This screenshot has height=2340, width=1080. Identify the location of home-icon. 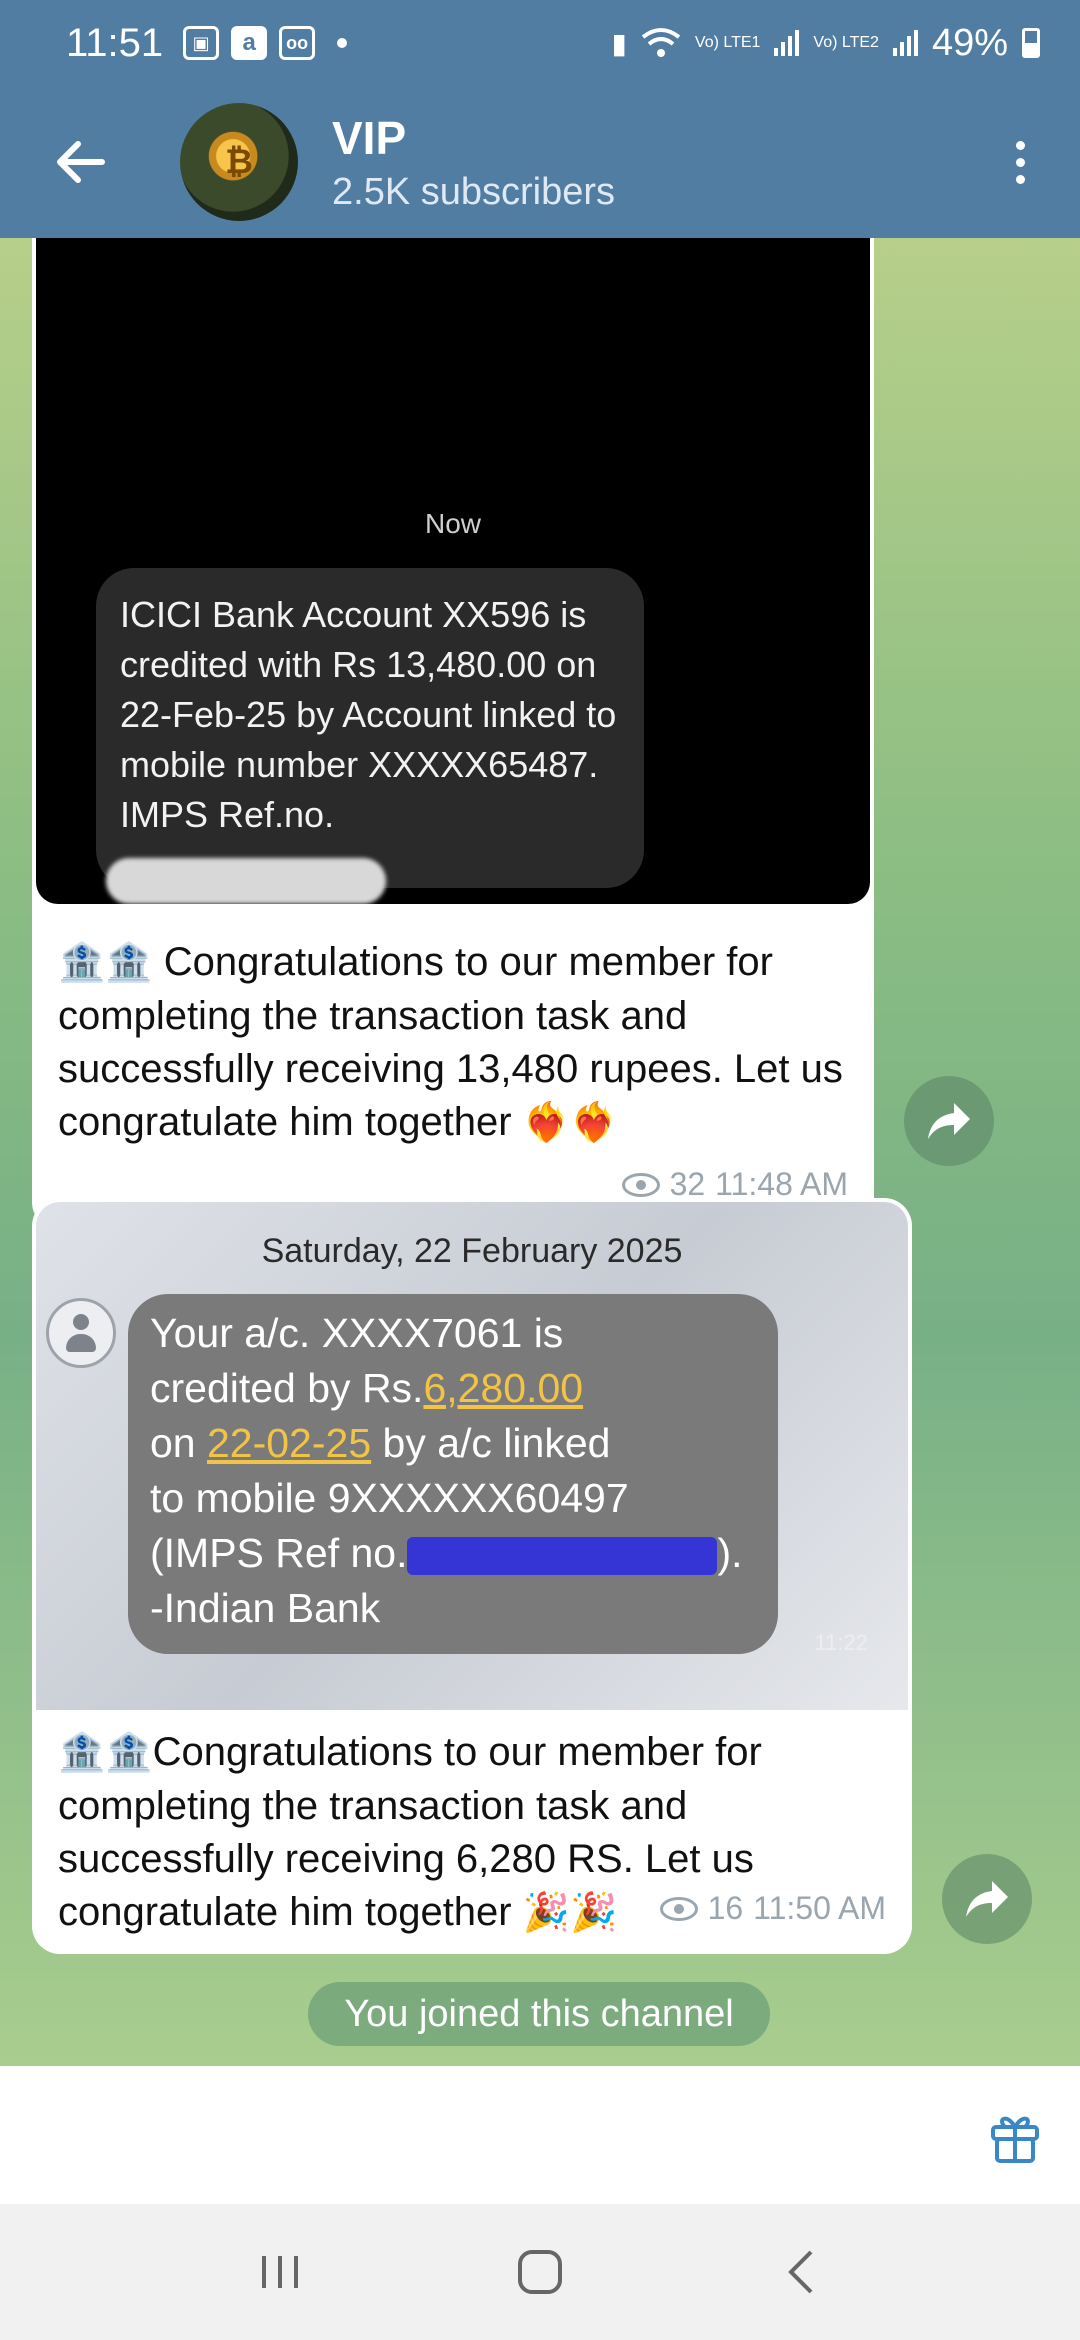
(540, 2272).